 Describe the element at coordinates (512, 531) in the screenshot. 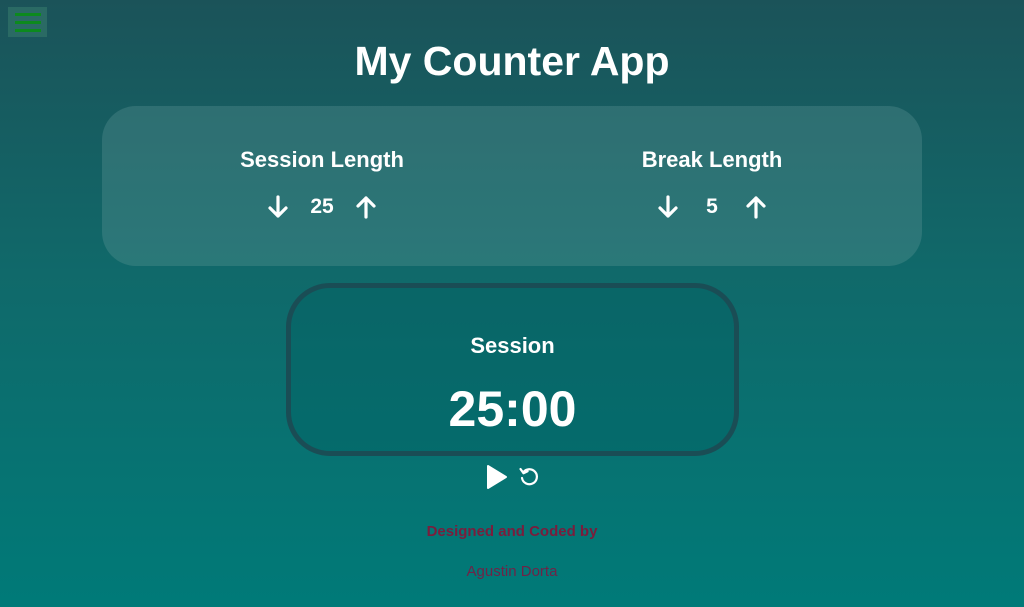

I see `credit-designed-by: Designed and Coded by` at that location.